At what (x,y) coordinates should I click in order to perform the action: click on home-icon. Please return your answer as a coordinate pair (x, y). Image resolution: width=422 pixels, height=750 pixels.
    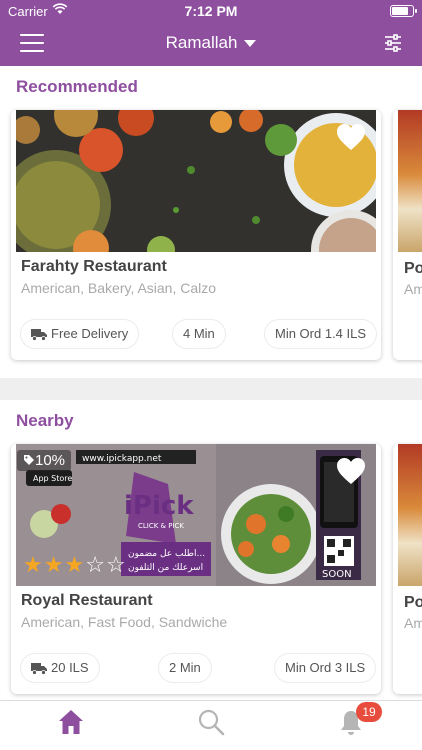
    Looking at the image, I should click on (71, 722).